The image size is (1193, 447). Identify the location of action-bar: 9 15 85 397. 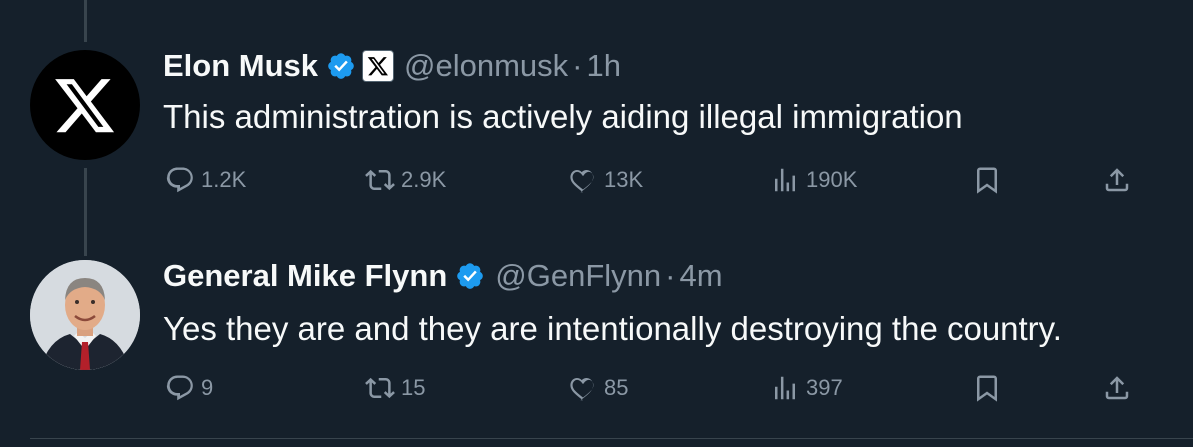
(596, 388).